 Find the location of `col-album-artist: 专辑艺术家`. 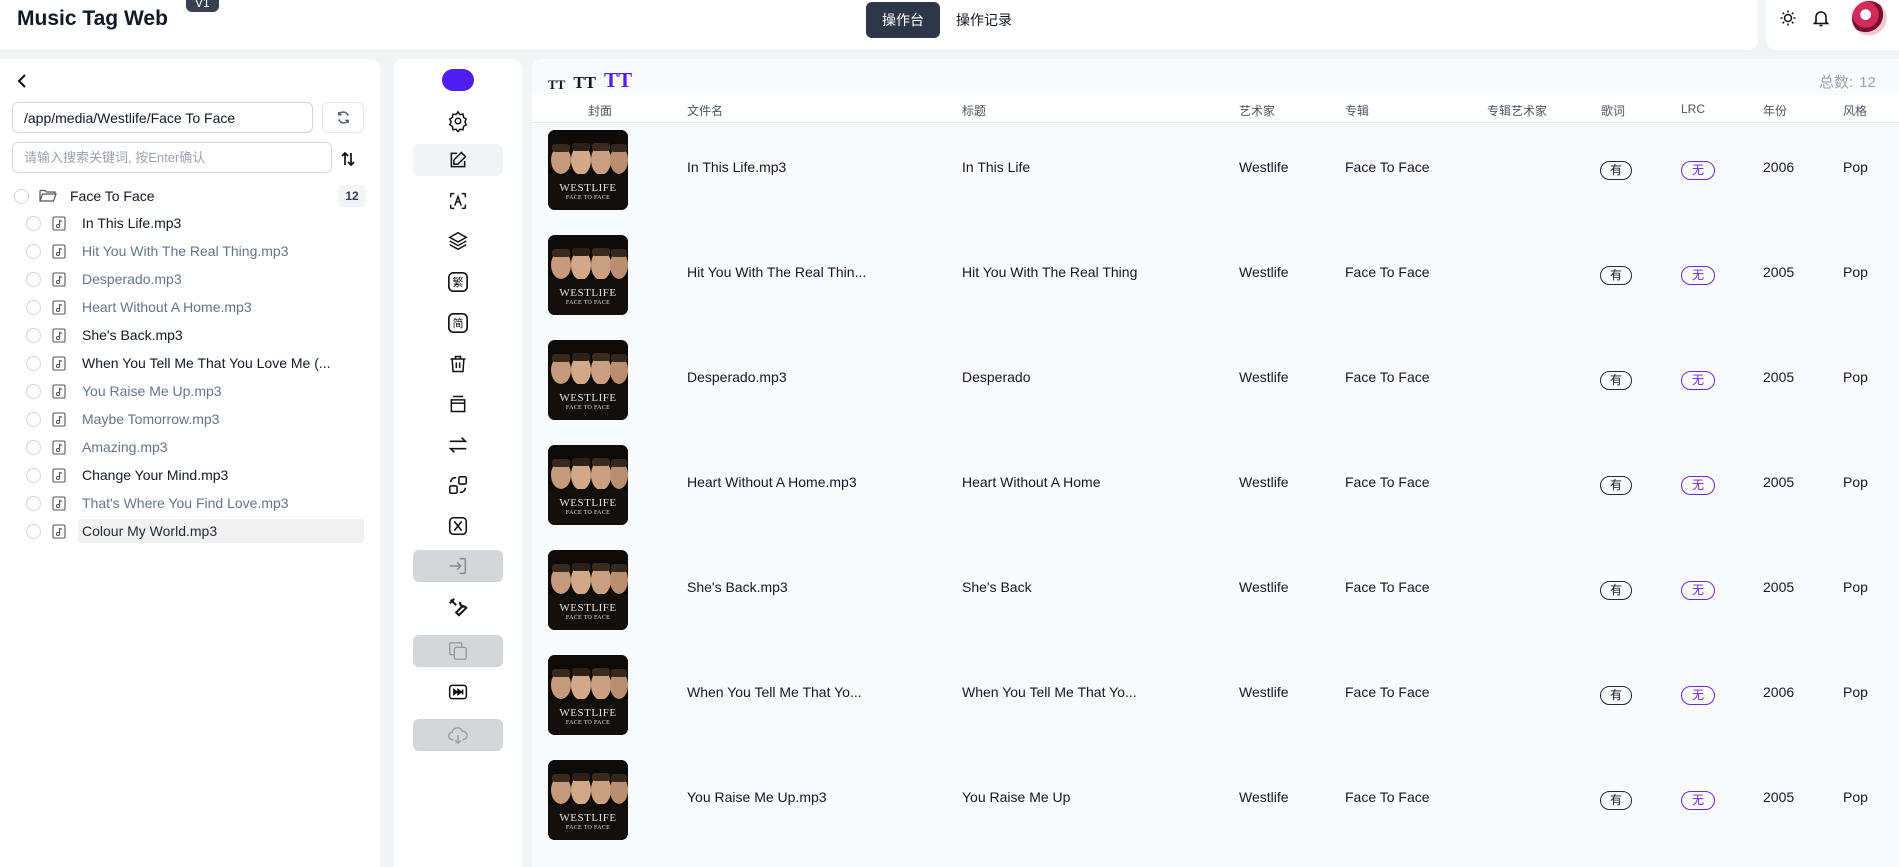

col-album-artist: 专辑艺术家 is located at coordinates (1517, 110).